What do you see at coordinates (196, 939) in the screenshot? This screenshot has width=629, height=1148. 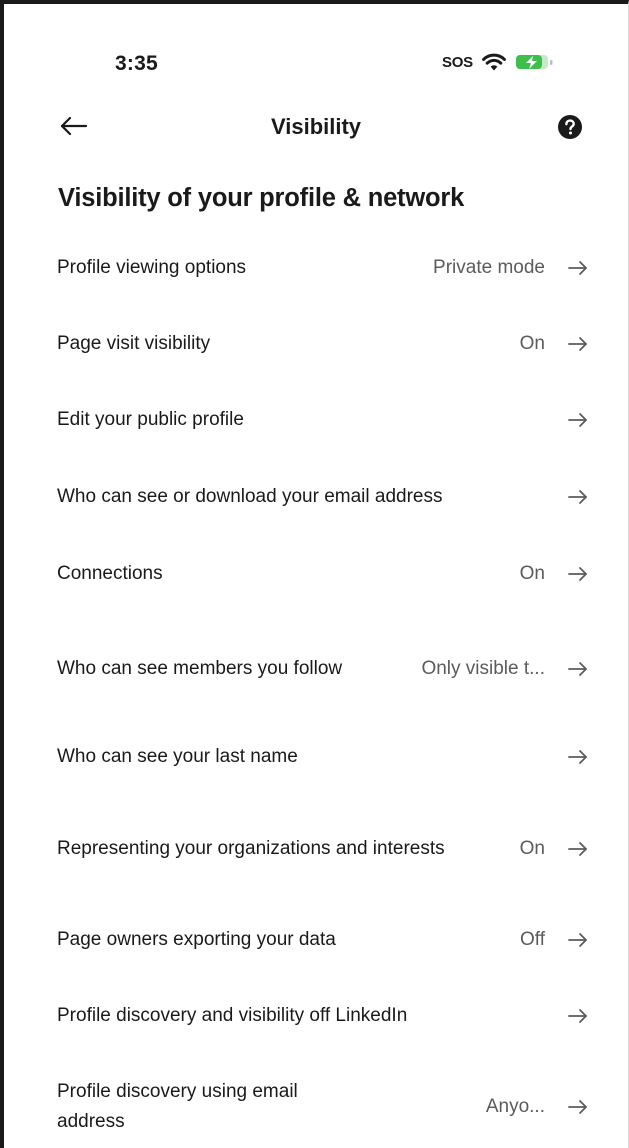 I see `setting-label: Page owners exporting your data` at bounding box center [196, 939].